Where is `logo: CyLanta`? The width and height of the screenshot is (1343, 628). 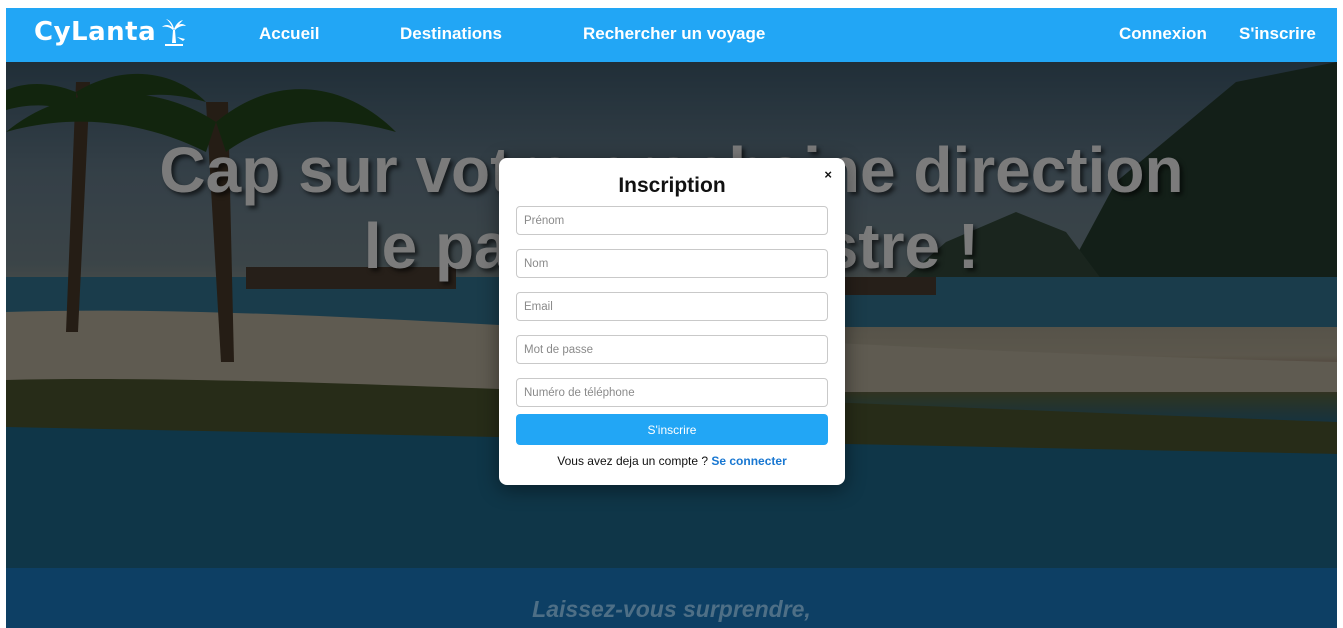
logo: CyLanta is located at coordinates (110, 32).